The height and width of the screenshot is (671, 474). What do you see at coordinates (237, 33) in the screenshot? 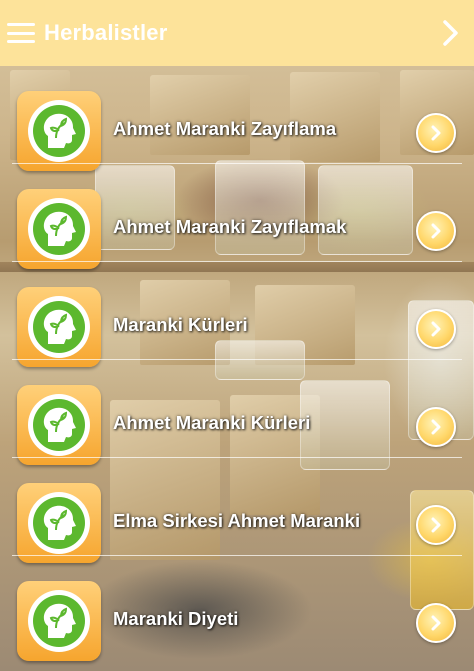
I see `app-bar: Herbalistler` at bounding box center [237, 33].